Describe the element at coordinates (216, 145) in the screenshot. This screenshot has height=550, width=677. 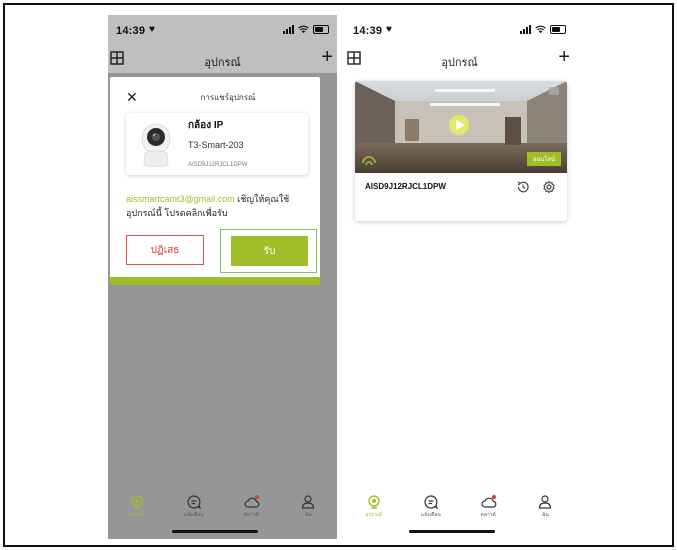
I see `device-model: T3-Smart-203` at that location.